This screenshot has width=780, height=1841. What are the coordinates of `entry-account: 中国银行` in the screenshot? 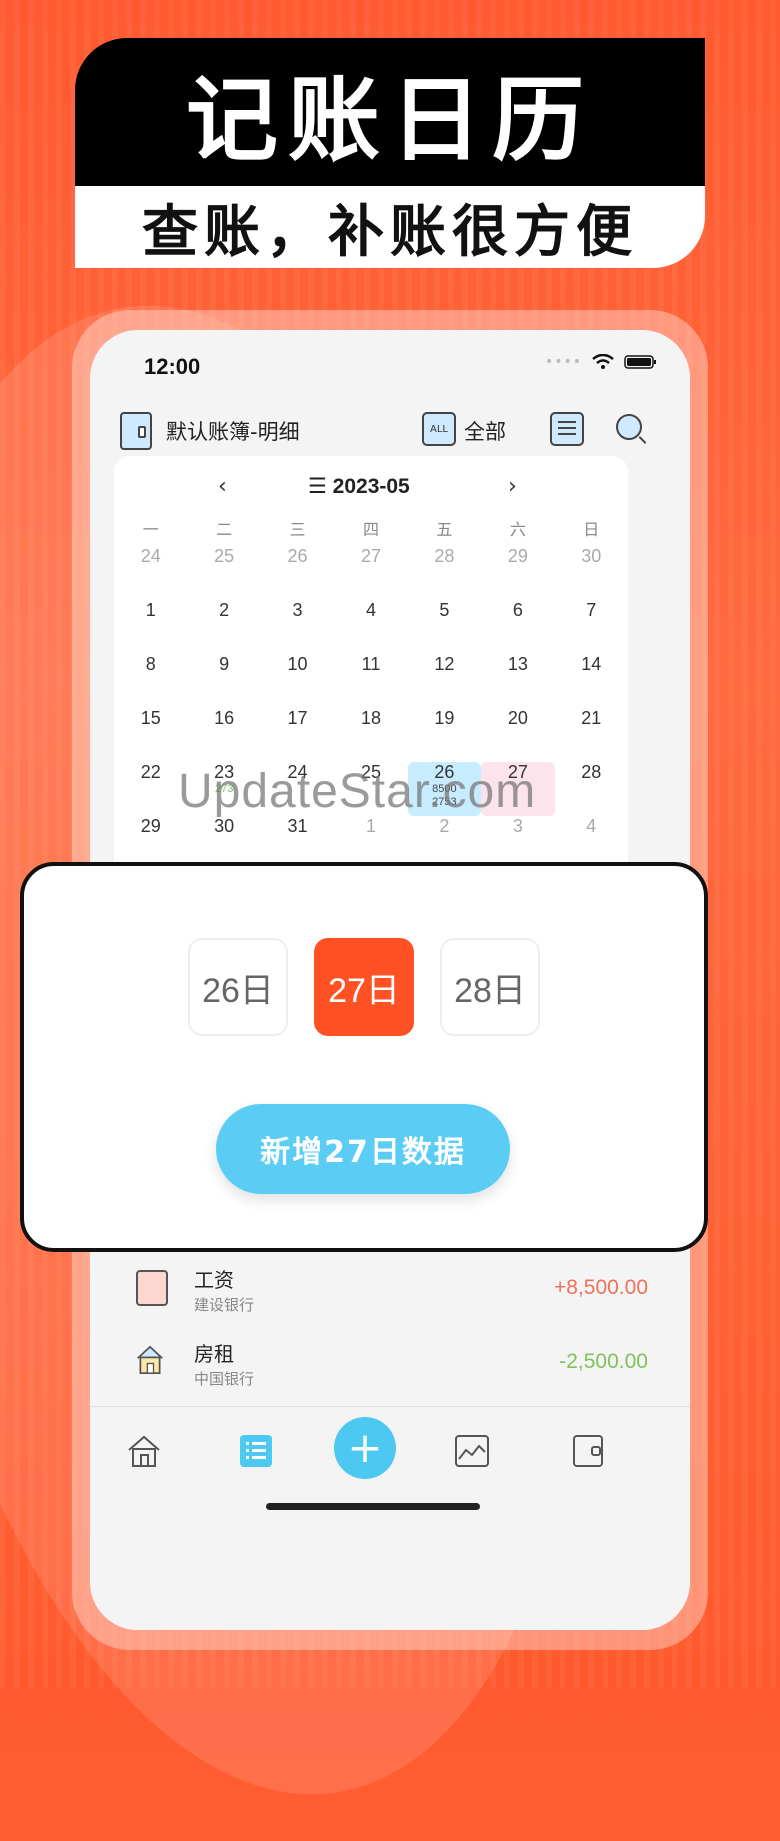 It's located at (224, 1379).